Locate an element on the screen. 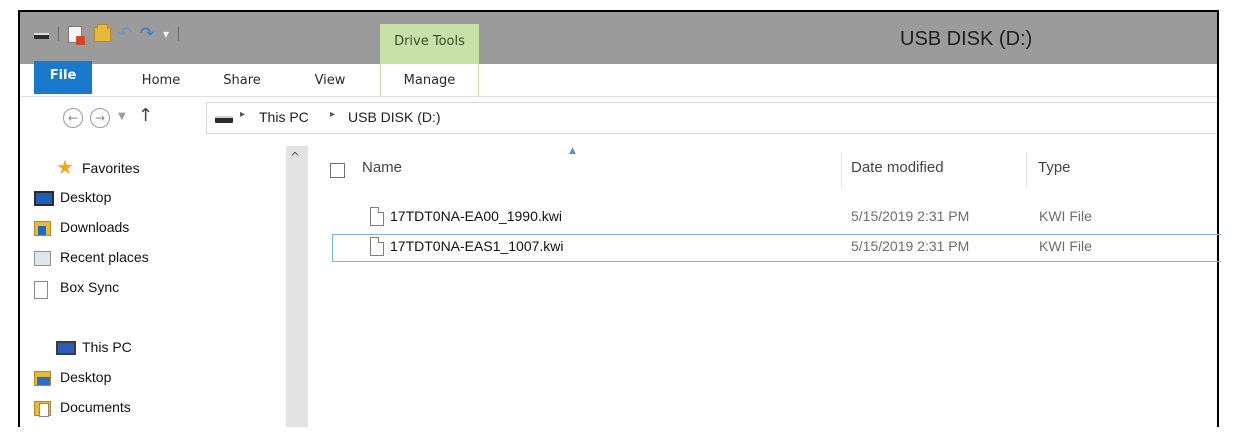 Image resolution: width=1238 pixels, height=437 pixels. tab-file: File is located at coordinates (63, 77).